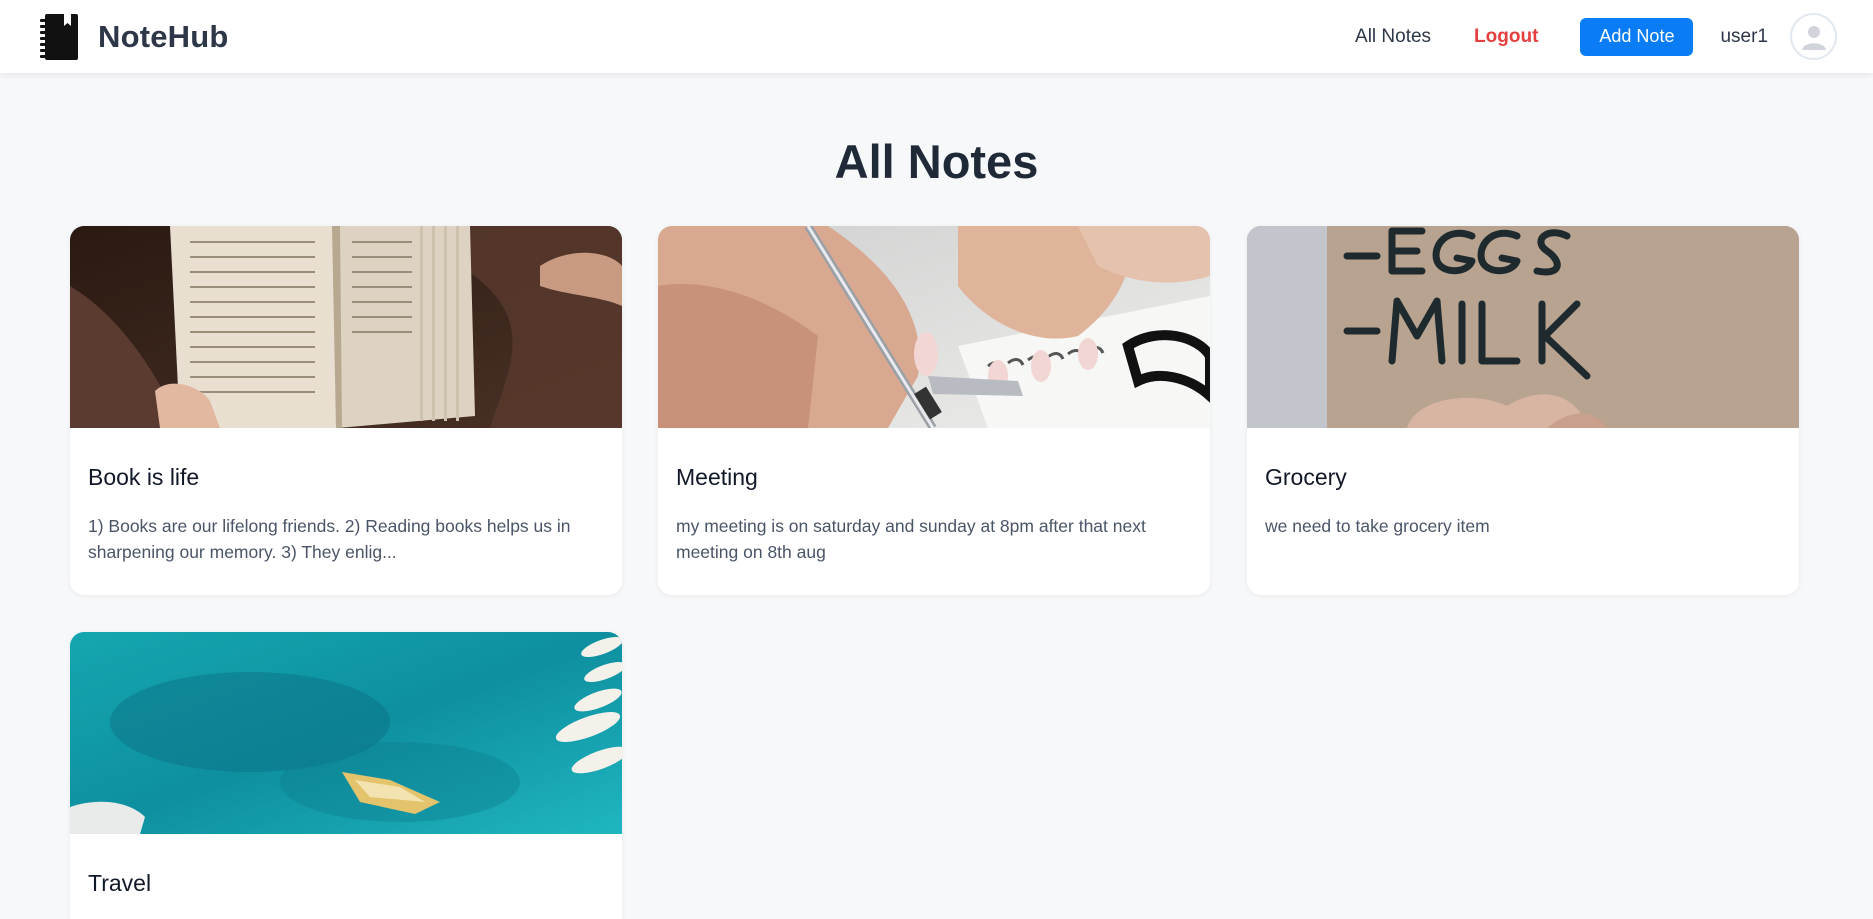  I want to click on user-silhouette-icon, so click(1813, 37).